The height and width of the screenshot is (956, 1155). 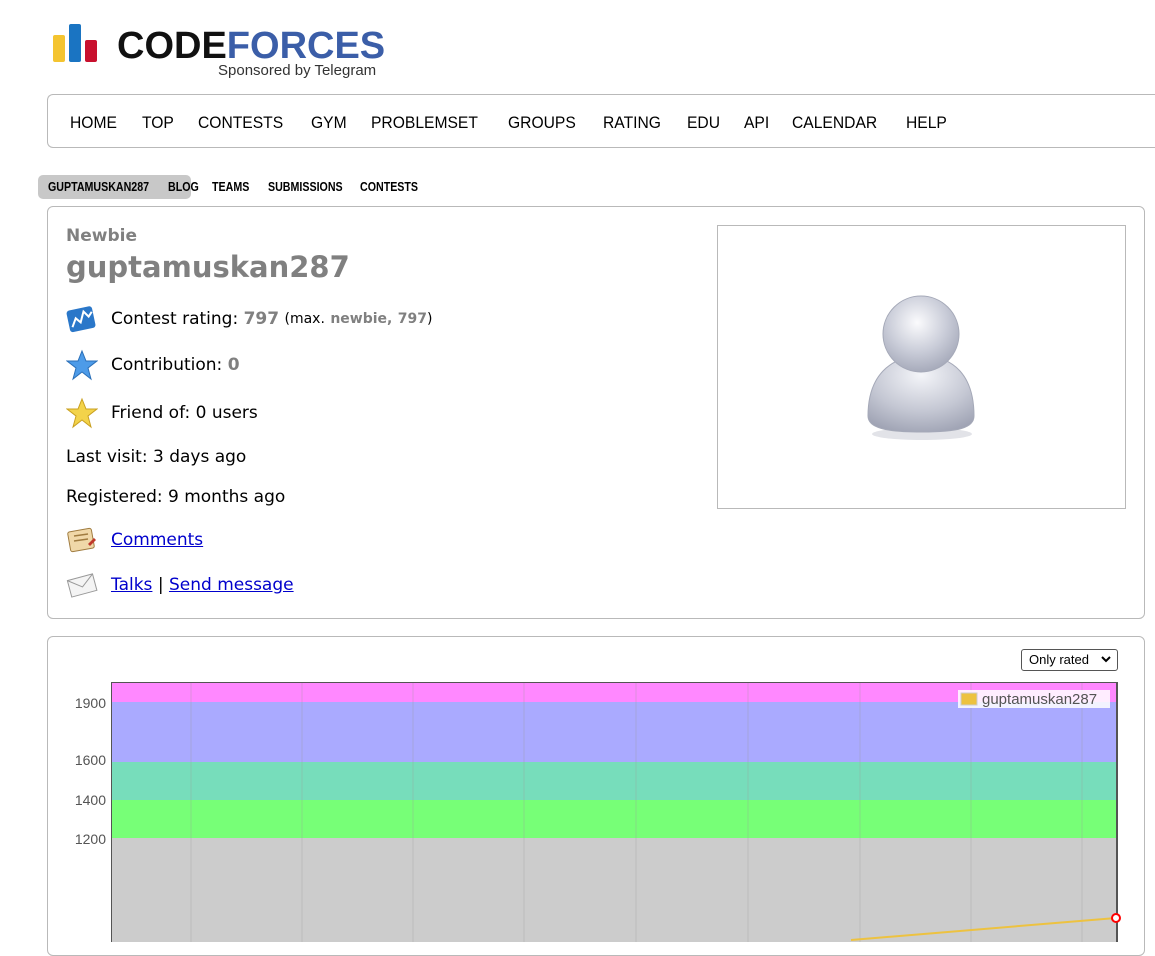 What do you see at coordinates (926, 123) in the screenshot?
I see `nav-help: HELP` at bounding box center [926, 123].